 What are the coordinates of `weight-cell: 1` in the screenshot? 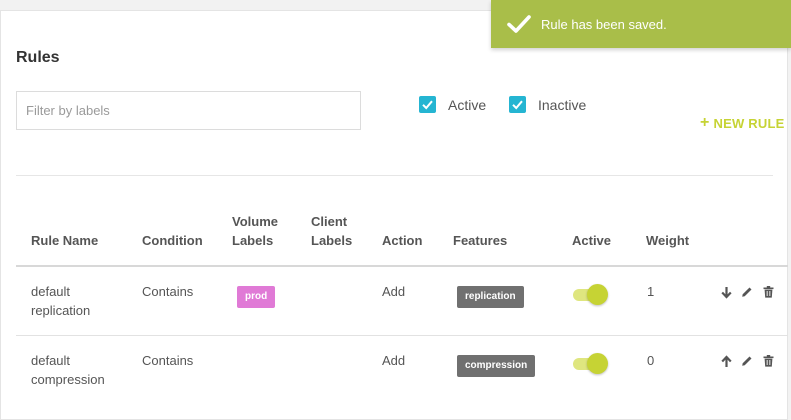 It's located at (651, 291).